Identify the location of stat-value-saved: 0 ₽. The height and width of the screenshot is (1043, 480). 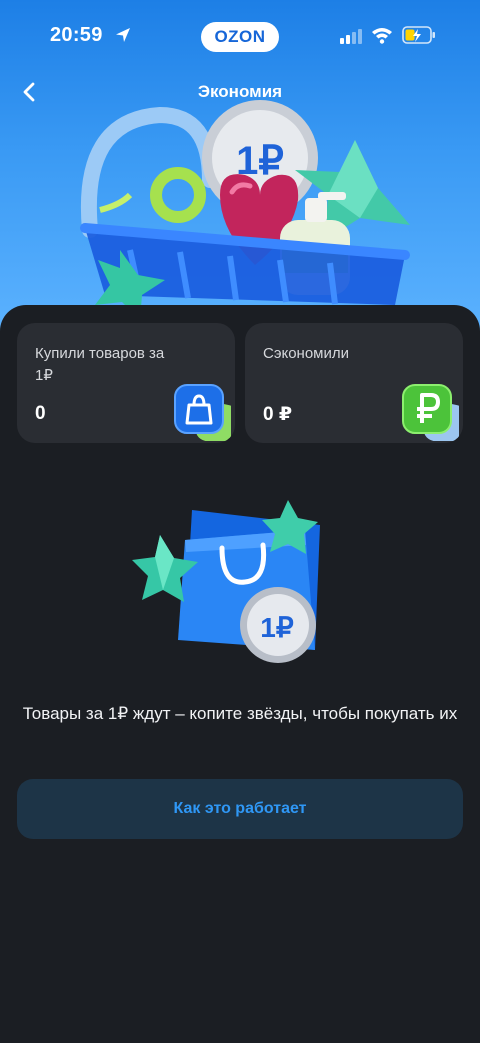
(278, 414).